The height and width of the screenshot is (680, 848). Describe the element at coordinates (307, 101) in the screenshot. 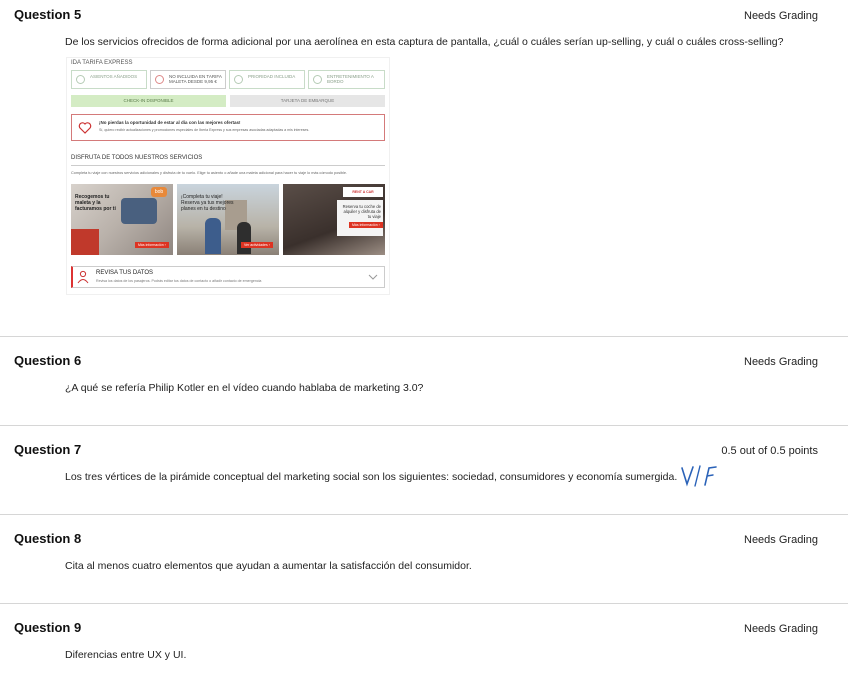

I see `boarding-pass-bar: TARJETA DE EMBARQUE` at that location.